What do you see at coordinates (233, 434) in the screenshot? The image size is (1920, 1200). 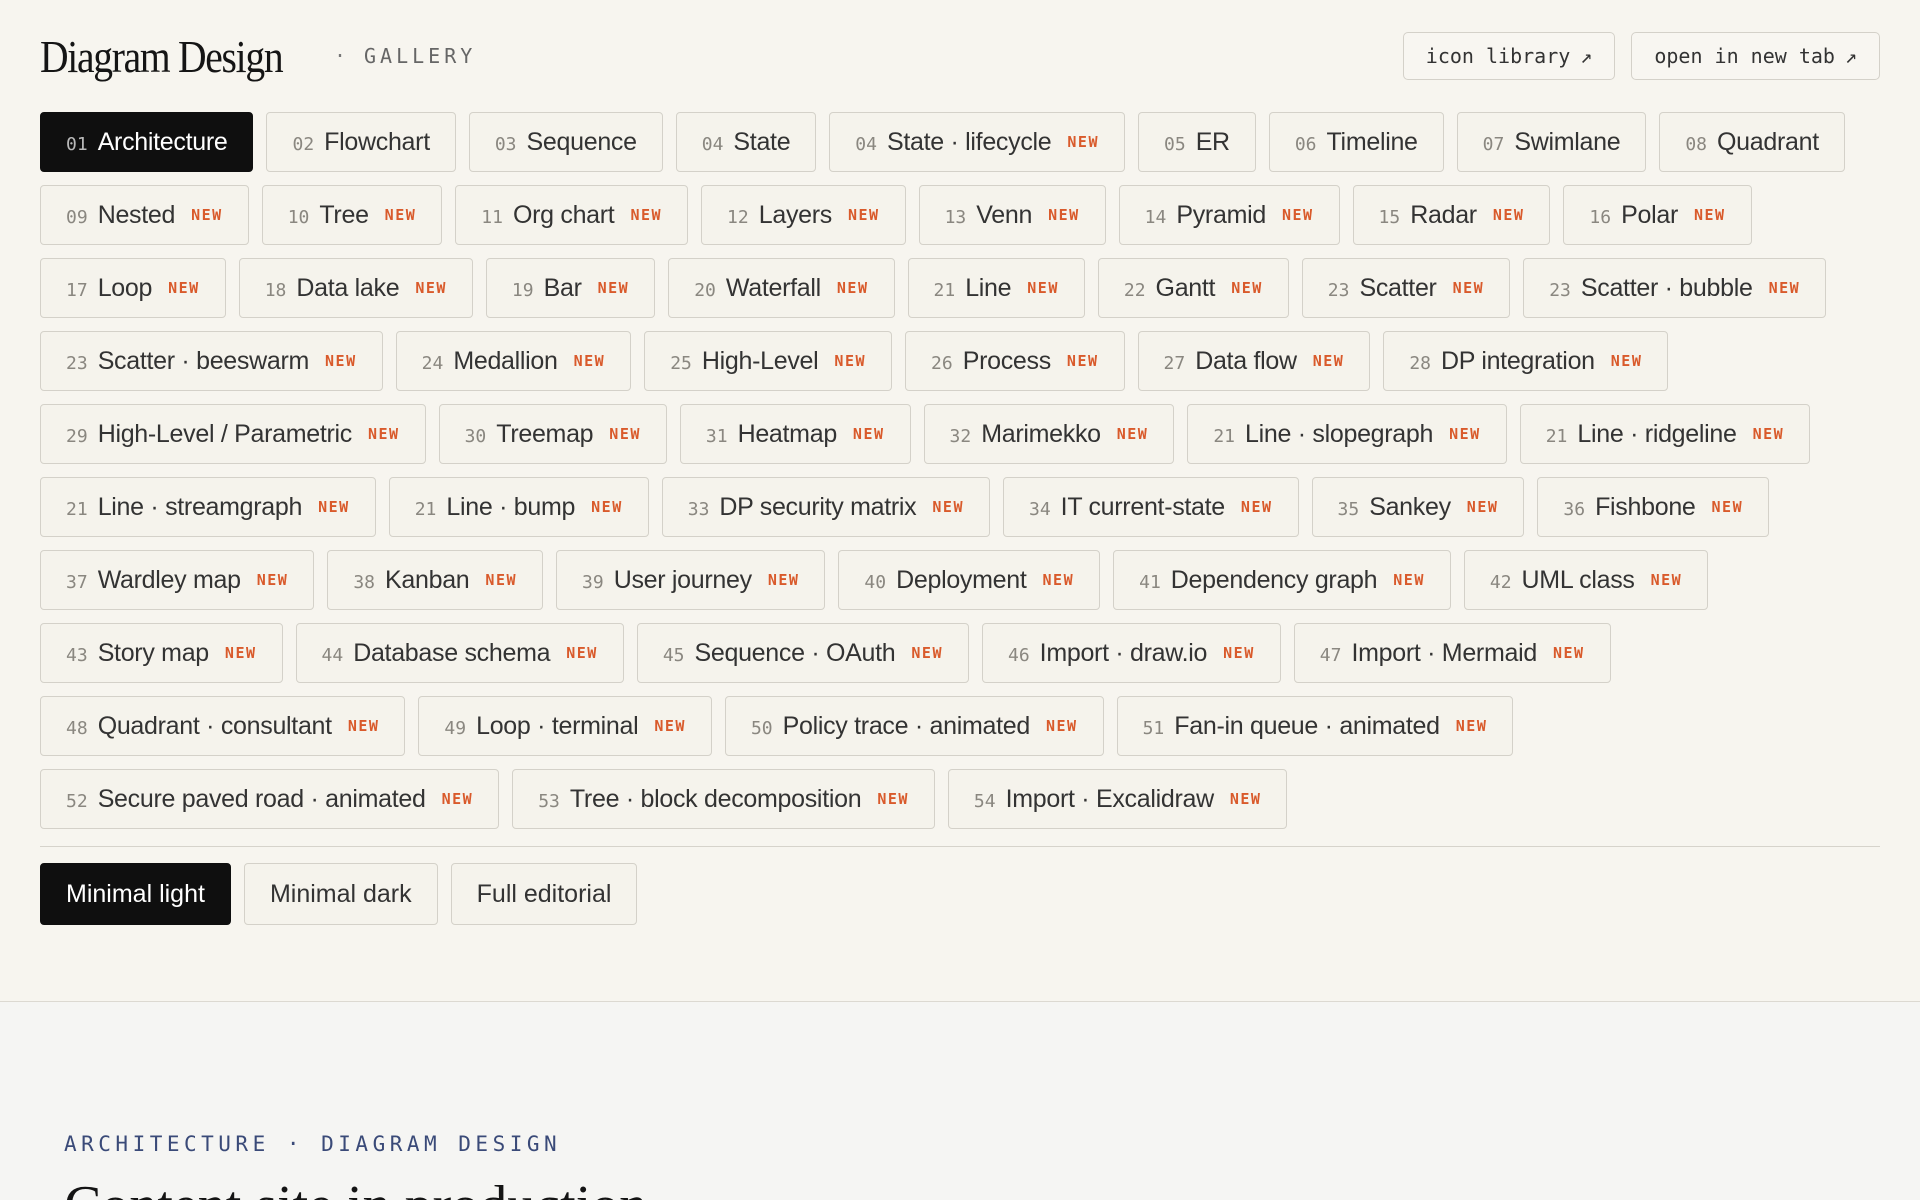 I see `tab-high-level-parametric: 29 High-Level / Parametric NEW` at bounding box center [233, 434].